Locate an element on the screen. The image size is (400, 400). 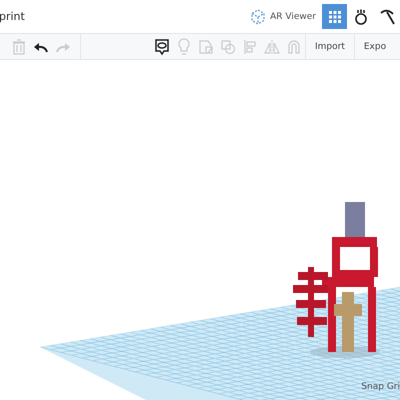
snap-grid-label: Snap Gri is located at coordinates (380, 387).